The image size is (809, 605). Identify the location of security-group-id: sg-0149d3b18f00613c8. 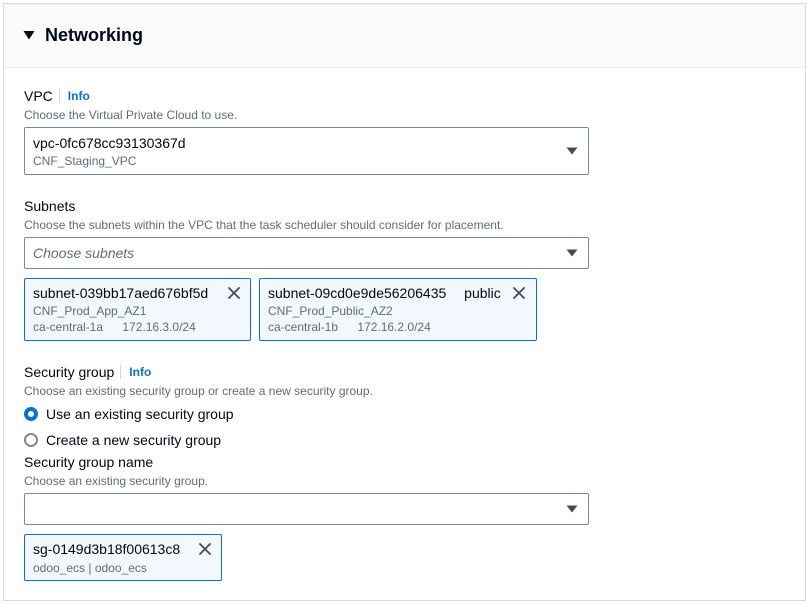
(107, 549).